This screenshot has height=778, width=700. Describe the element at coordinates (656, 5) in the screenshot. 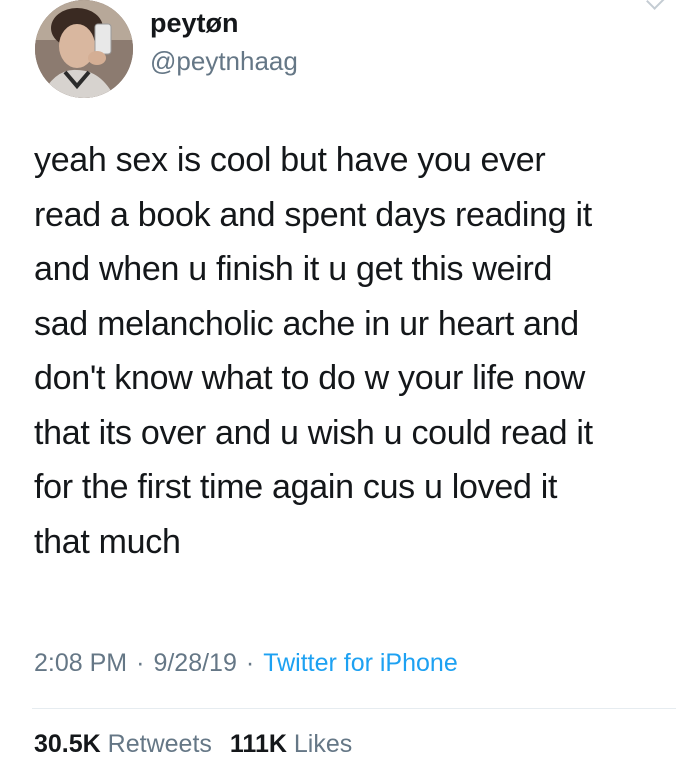

I see `chevron-down-icon` at that location.